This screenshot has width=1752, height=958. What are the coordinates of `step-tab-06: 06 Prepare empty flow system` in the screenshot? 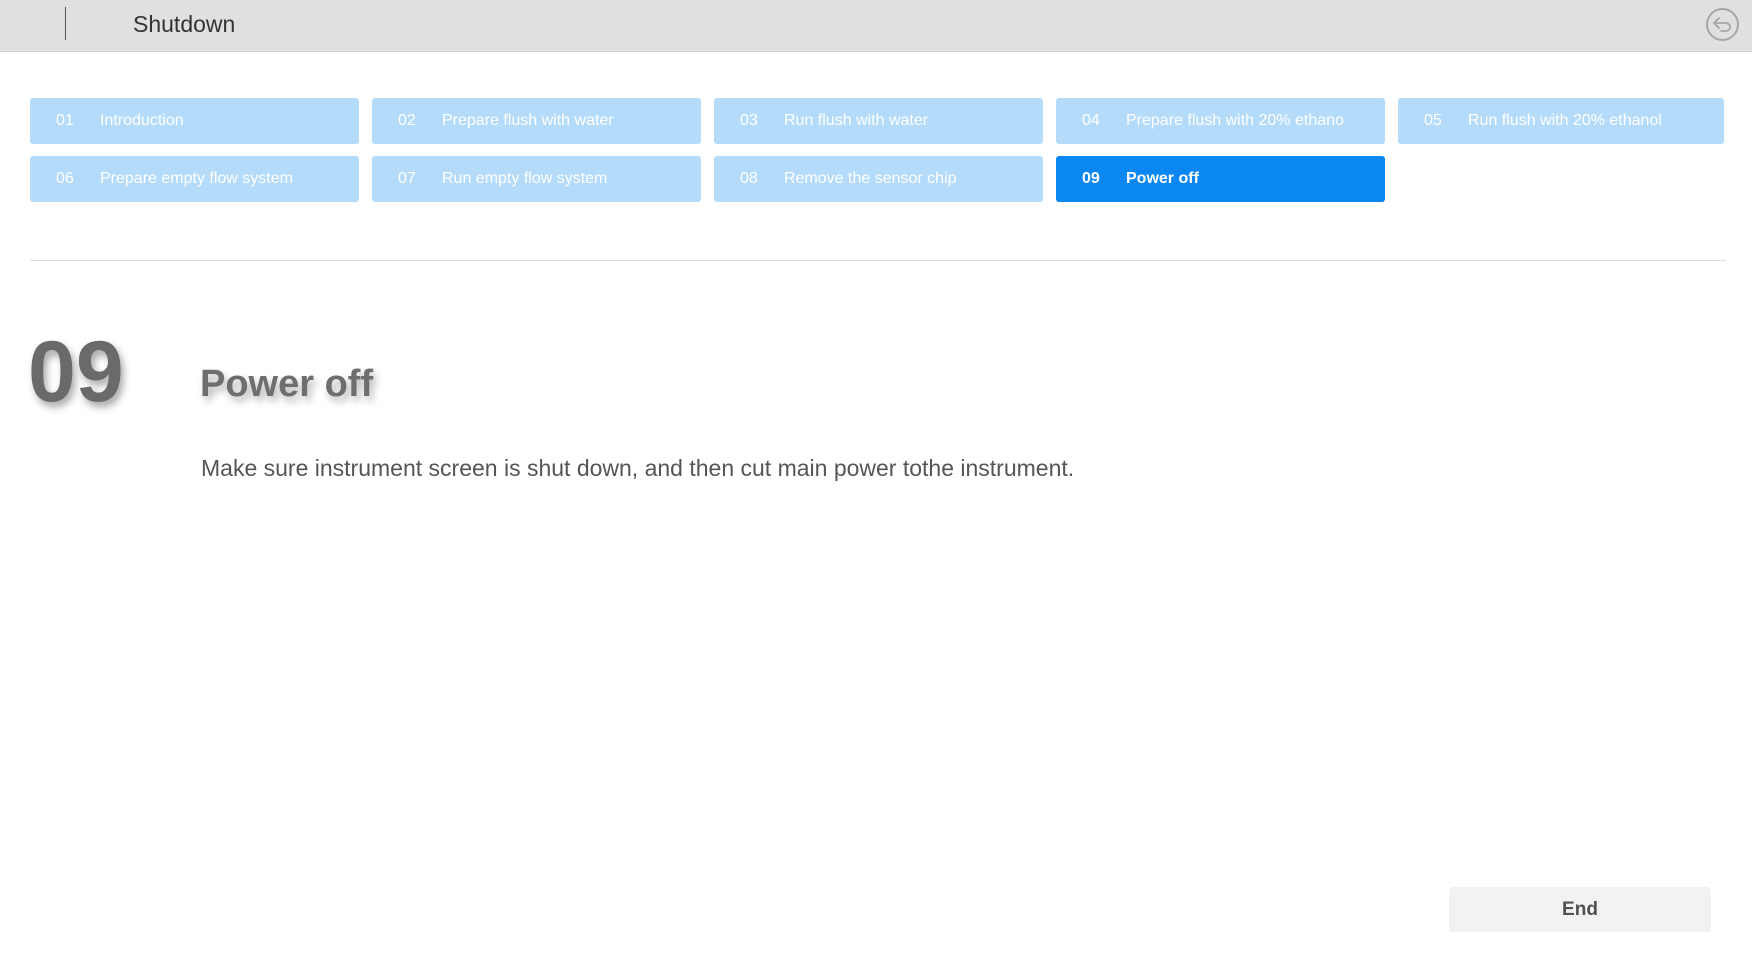 It's located at (194, 179).